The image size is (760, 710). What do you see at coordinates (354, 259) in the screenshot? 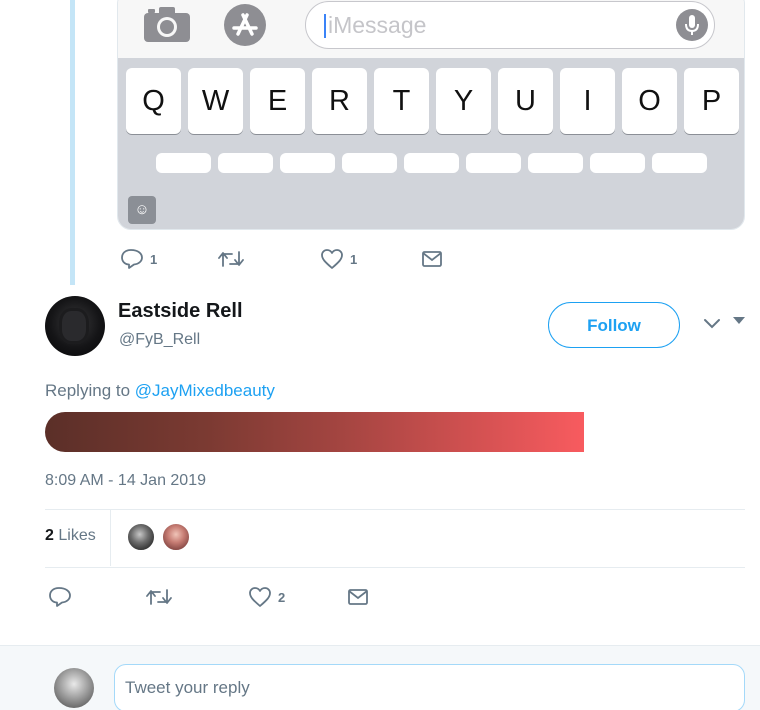
I see `like-count: 1` at bounding box center [354, 259].